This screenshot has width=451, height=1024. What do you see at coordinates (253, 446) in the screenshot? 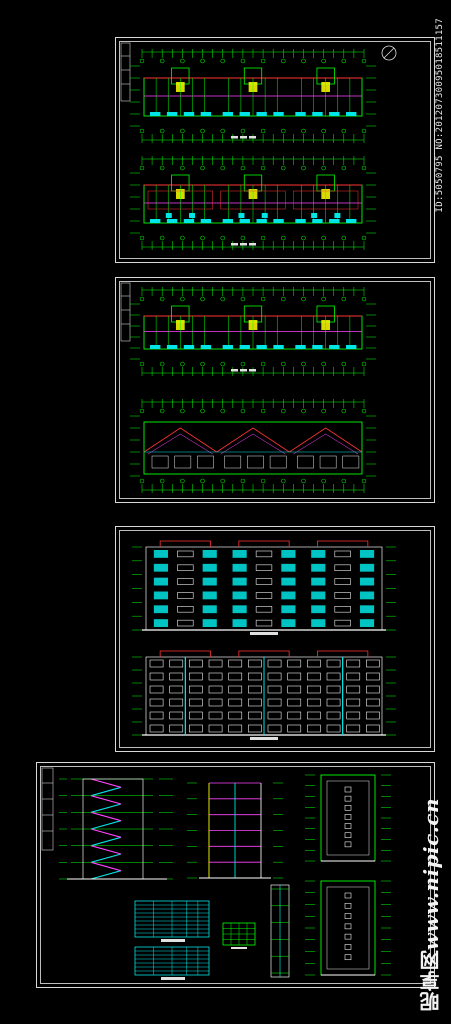
I see `roof-plan` at bounding box center [253, 446].